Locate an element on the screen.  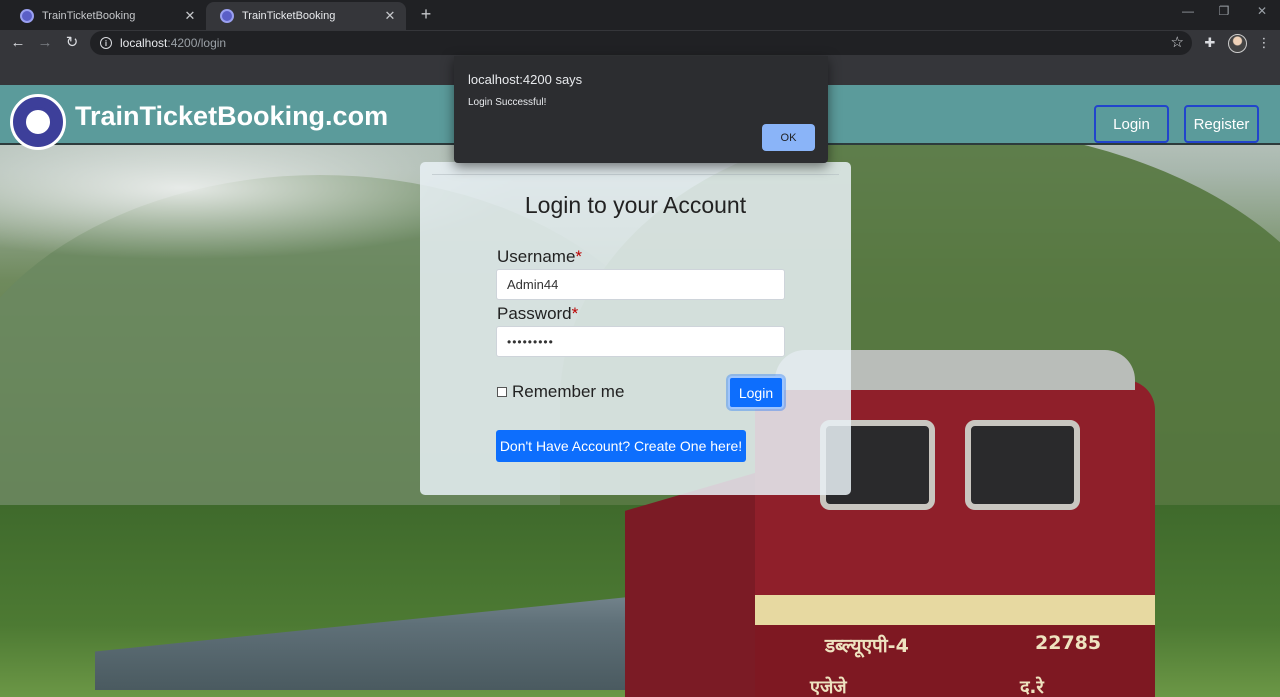
password-input: ••••••••• is located at coordinates (640, 341).